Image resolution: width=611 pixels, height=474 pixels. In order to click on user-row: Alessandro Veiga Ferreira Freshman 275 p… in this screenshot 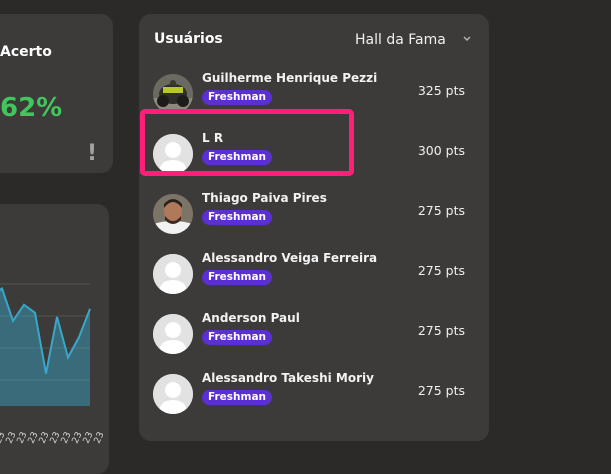, I will do `click(314, 276)`.